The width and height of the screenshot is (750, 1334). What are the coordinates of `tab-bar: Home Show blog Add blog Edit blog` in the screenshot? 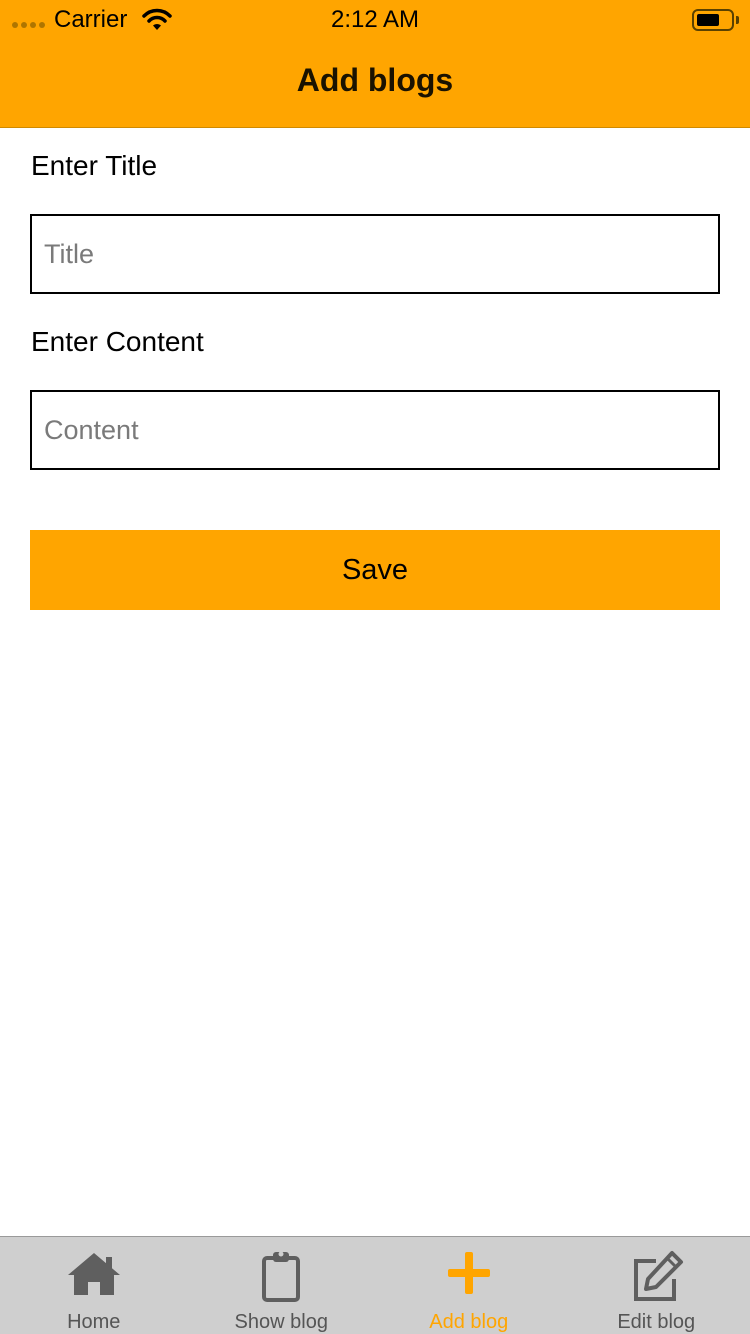 It's located at (375, 1285).